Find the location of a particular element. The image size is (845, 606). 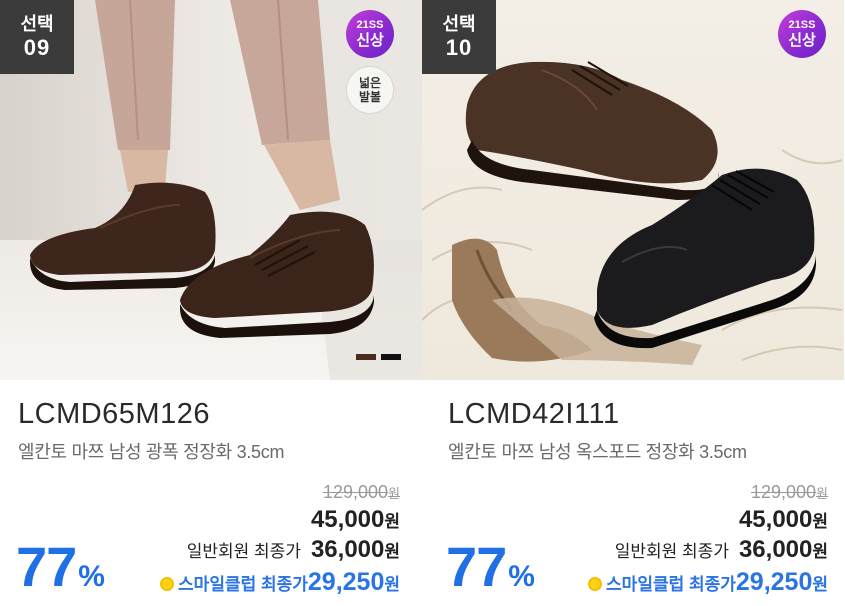

swatch-brown is located at coordinates (366, 357).